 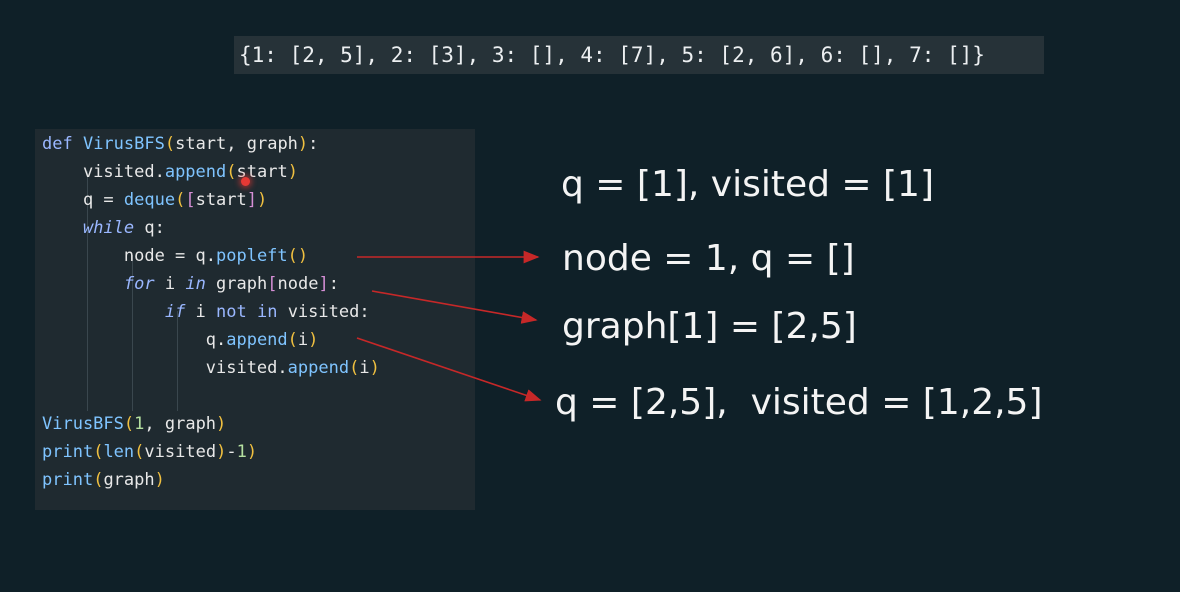 I want to click on arrow-layer, so click(x=449, y=326).